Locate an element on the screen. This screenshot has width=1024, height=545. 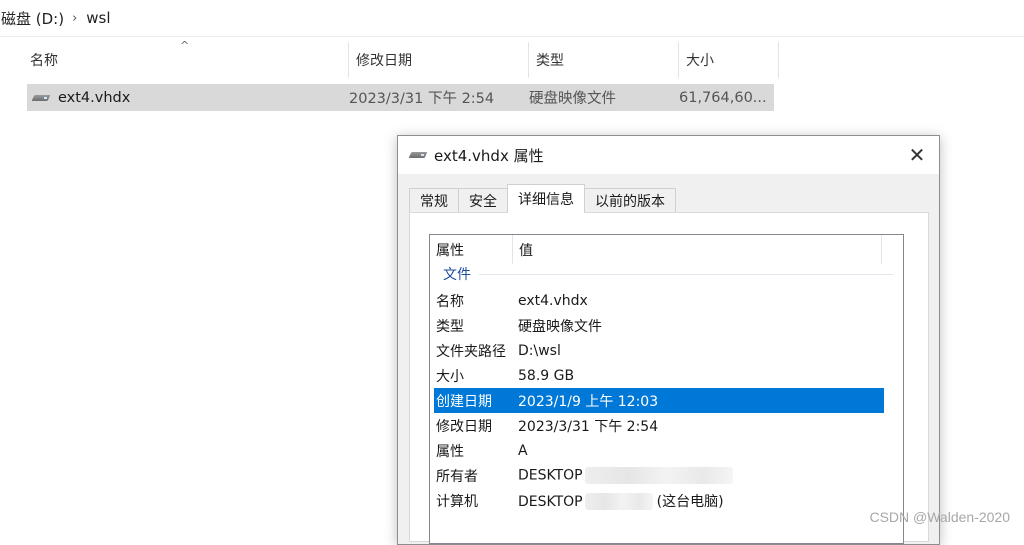
tab-previous-versions: 以前的版本 is located at coordinates (630, 200).